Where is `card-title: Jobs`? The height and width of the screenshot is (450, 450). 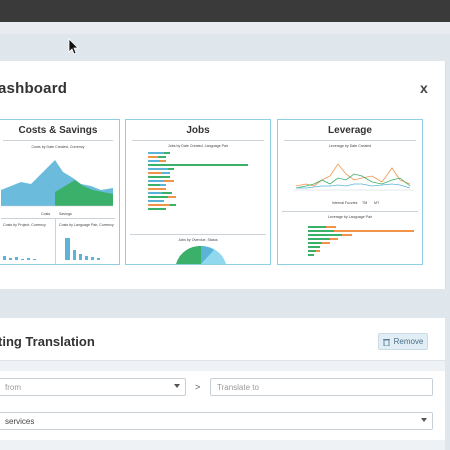
card-title: Jobs is located at coordinates (198, 130).